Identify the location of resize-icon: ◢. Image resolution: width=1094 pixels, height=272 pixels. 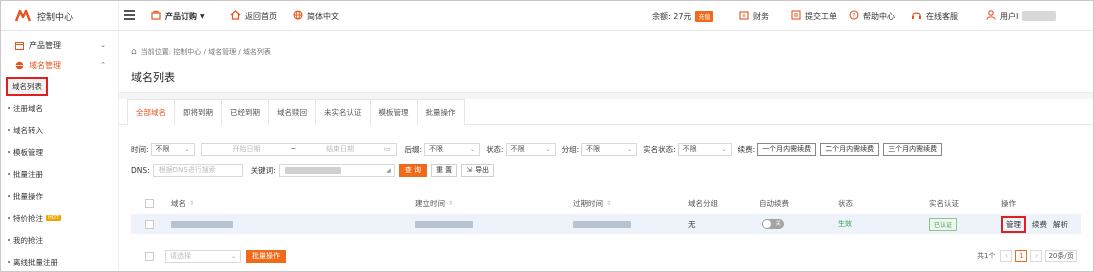
(388, 170).